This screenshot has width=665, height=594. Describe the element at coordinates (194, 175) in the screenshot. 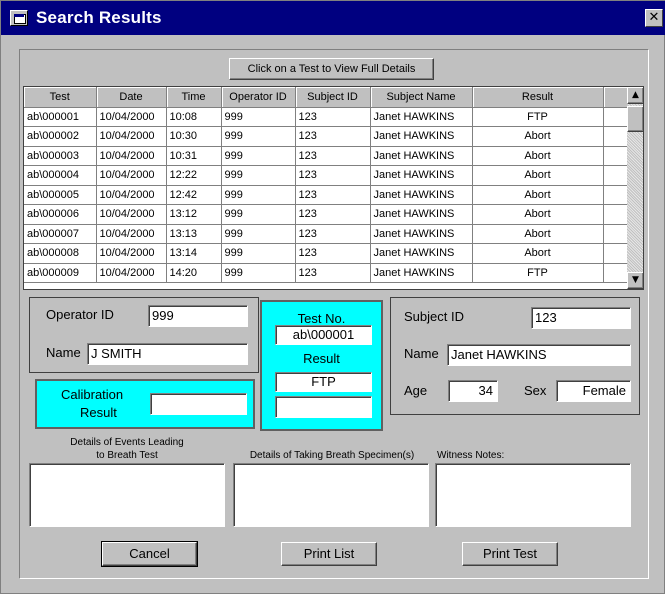

I see `cell-time: 12:22` at that location.